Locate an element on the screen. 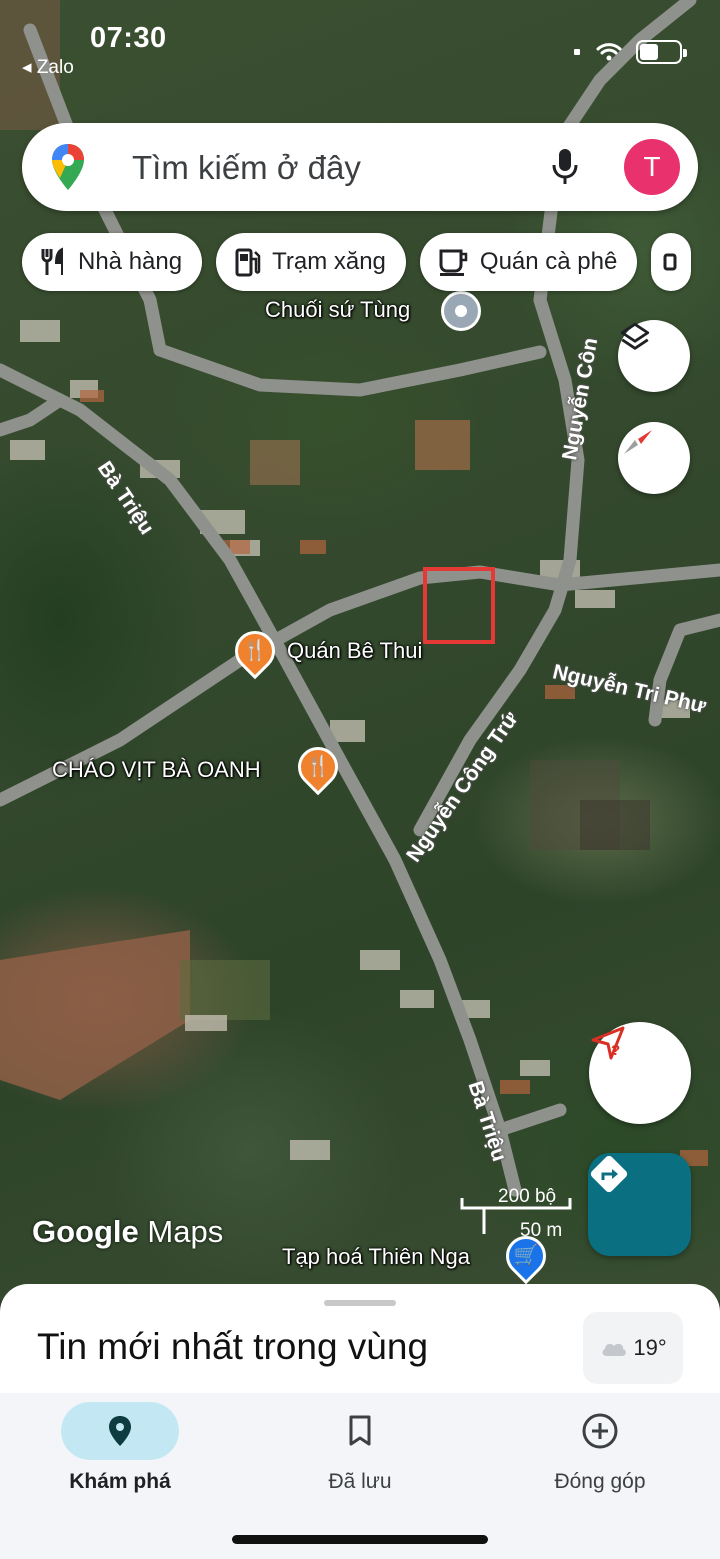 Image resolution: width=720 pixels, height=1559 pixels. sheet-title: Tin mới nhất trong vùng is located at coordinates (233, 1346).